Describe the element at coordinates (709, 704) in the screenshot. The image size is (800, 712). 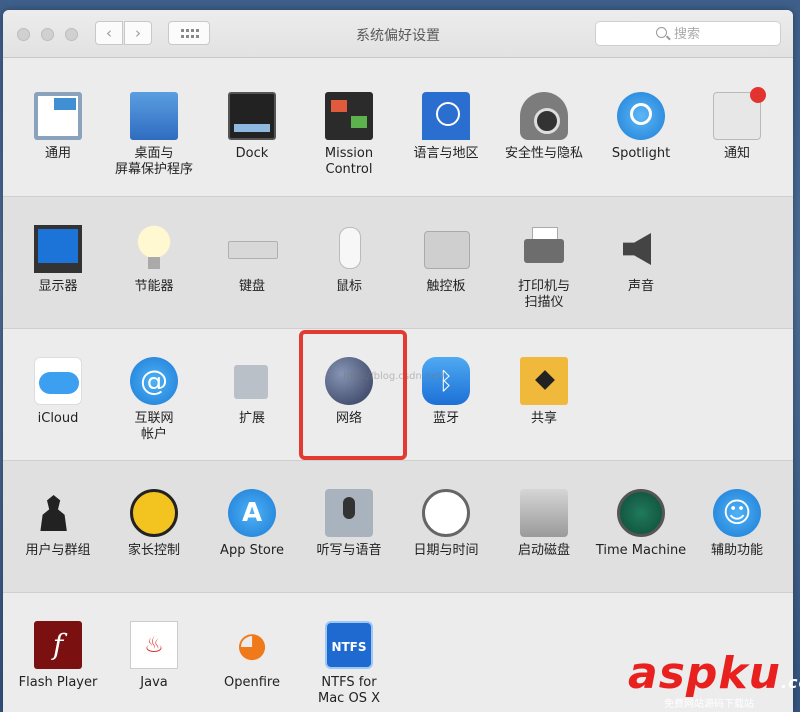
I see `logo-subtitle: 免费网站源码下载站` at that location.